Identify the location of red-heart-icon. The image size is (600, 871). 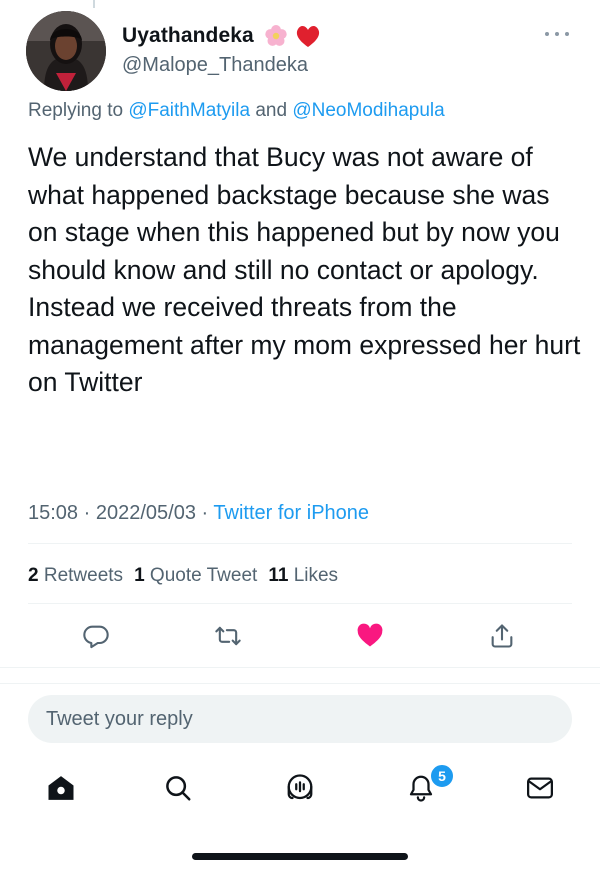
(308, 37).